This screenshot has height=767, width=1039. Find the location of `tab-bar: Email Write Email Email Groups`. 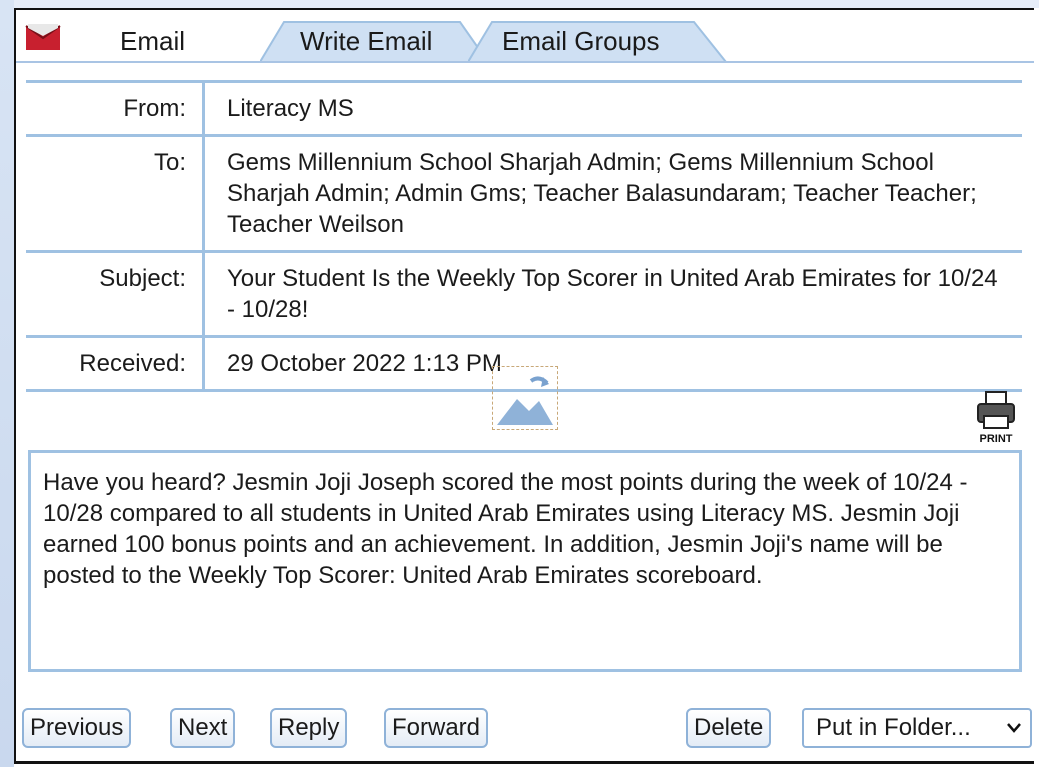

tab-bar: Email Write Email Email Groups is located at coordinates (525, 39).